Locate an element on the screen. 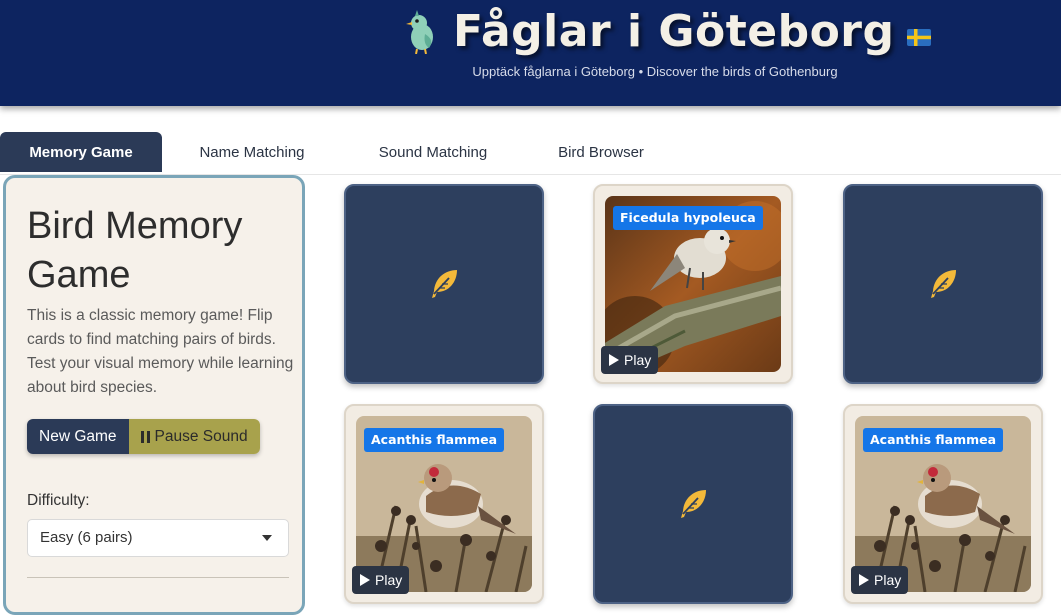 The width and height of the screenshot is (1061, 615). sidebar-title: Bird Memory Game is located at coordinates (135, 250).